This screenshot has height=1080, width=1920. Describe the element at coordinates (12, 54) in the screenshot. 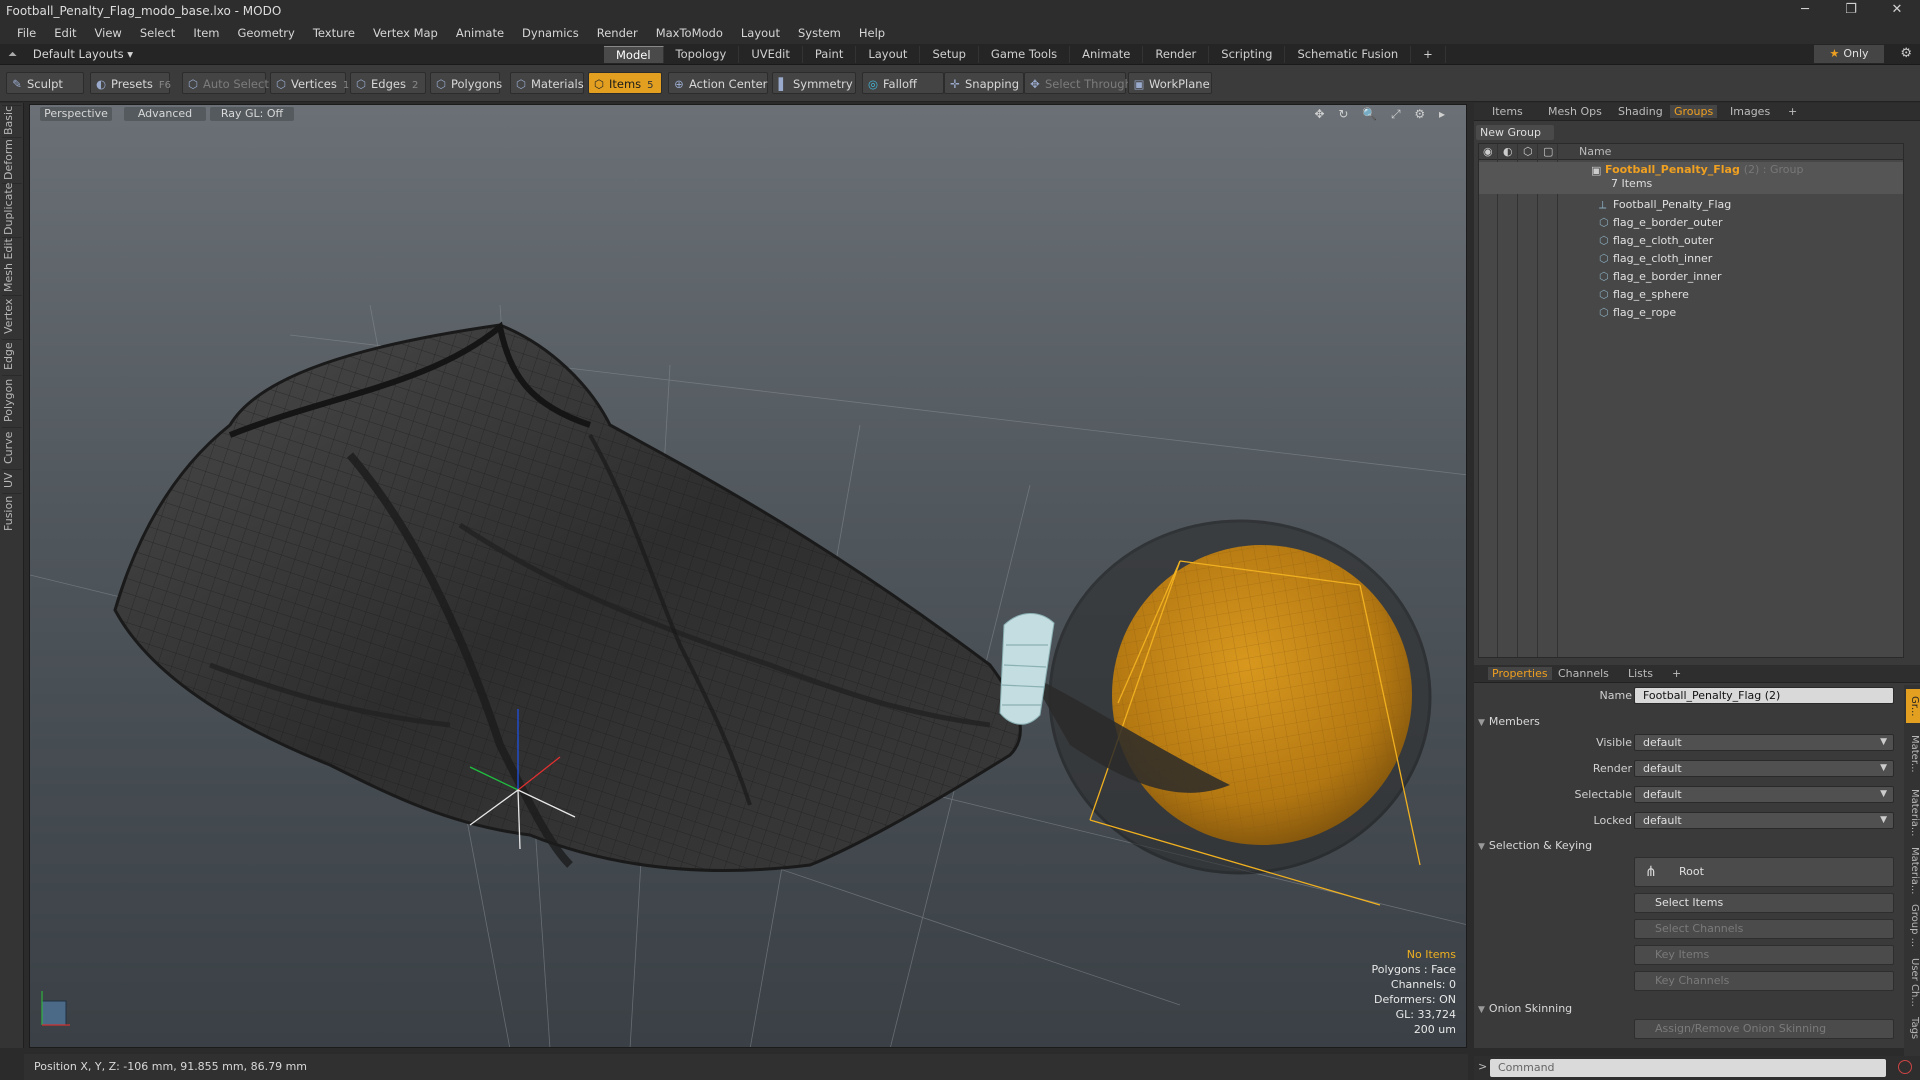

I see `collapse-icon: ⏶` at that location.